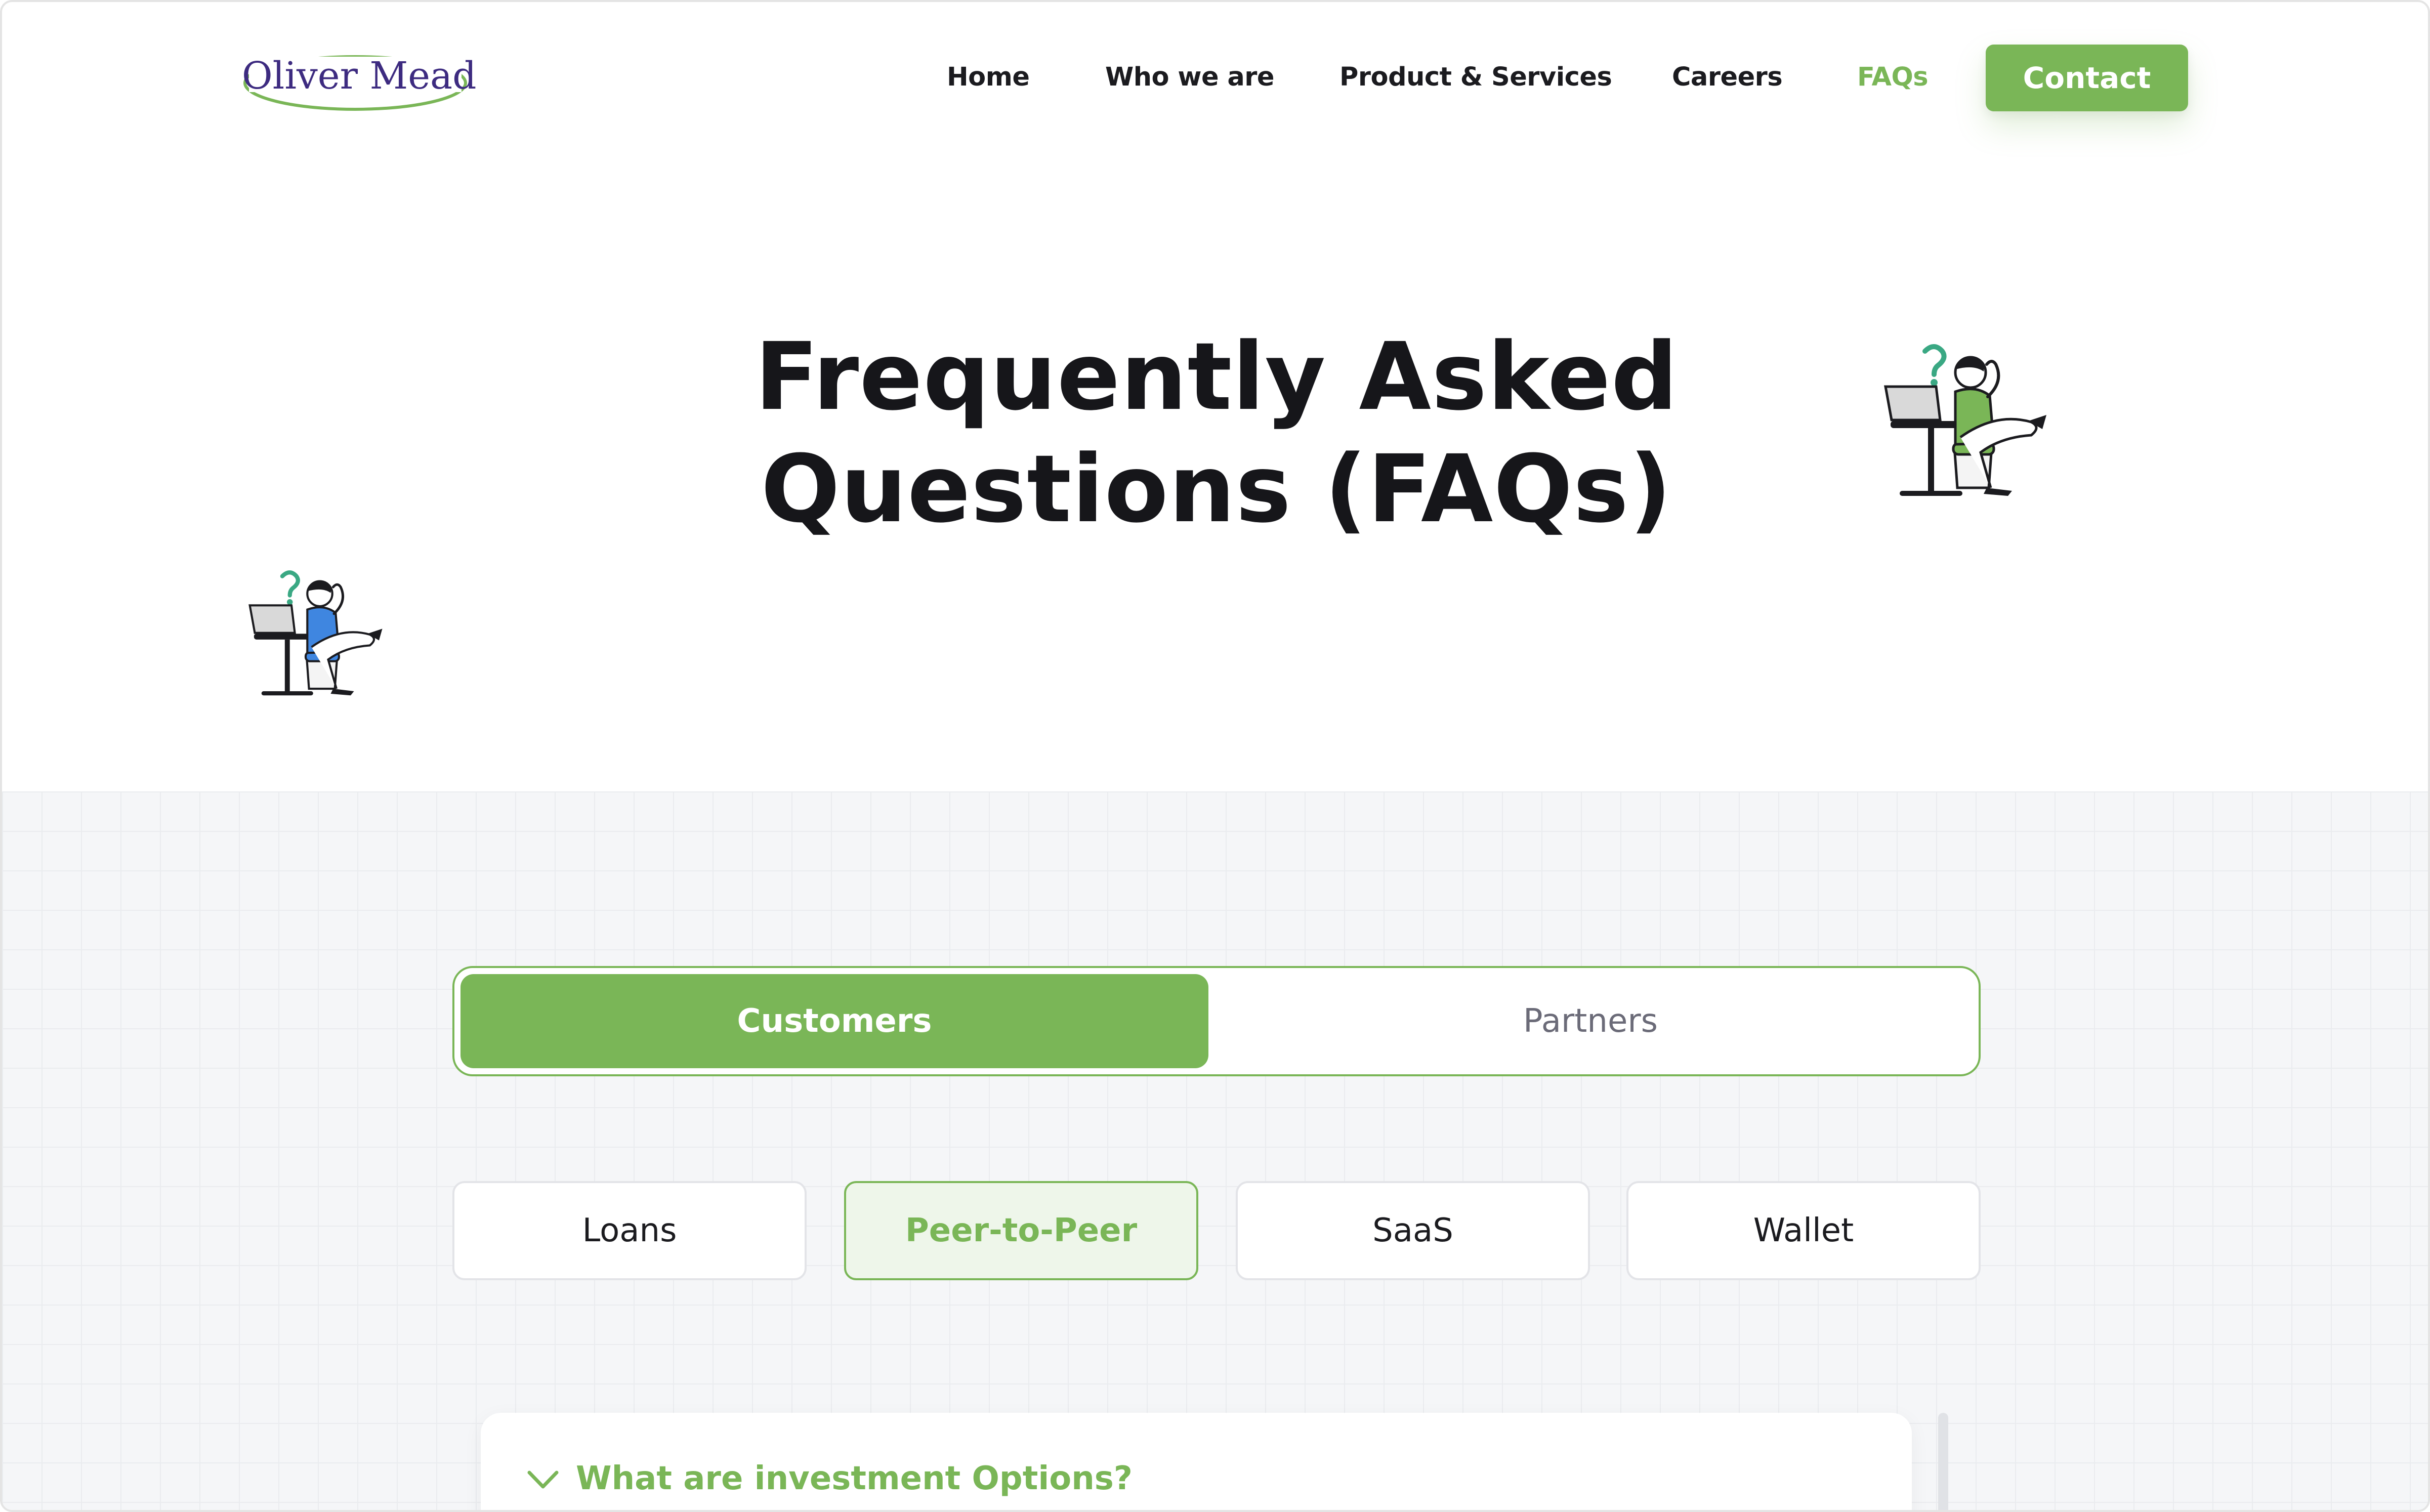  Describe the element at coordinates (629, 1230) in the screenshot. I see `category-loans: Loans` at that location.